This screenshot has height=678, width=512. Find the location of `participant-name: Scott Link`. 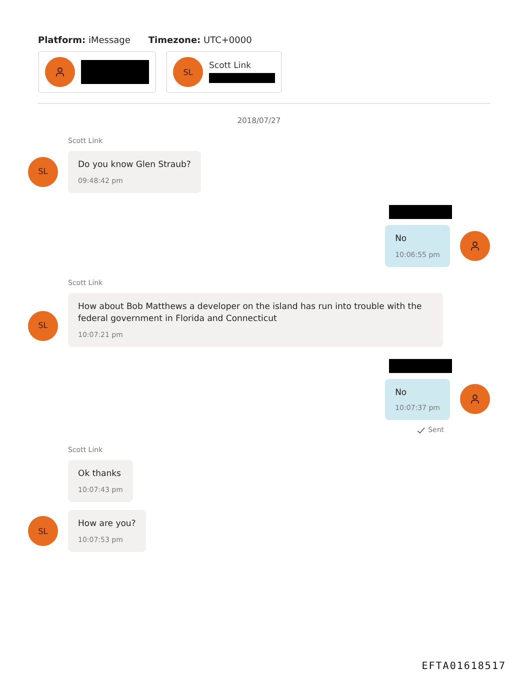

participant-name: Scott Link is located at coordinates (230, 66).